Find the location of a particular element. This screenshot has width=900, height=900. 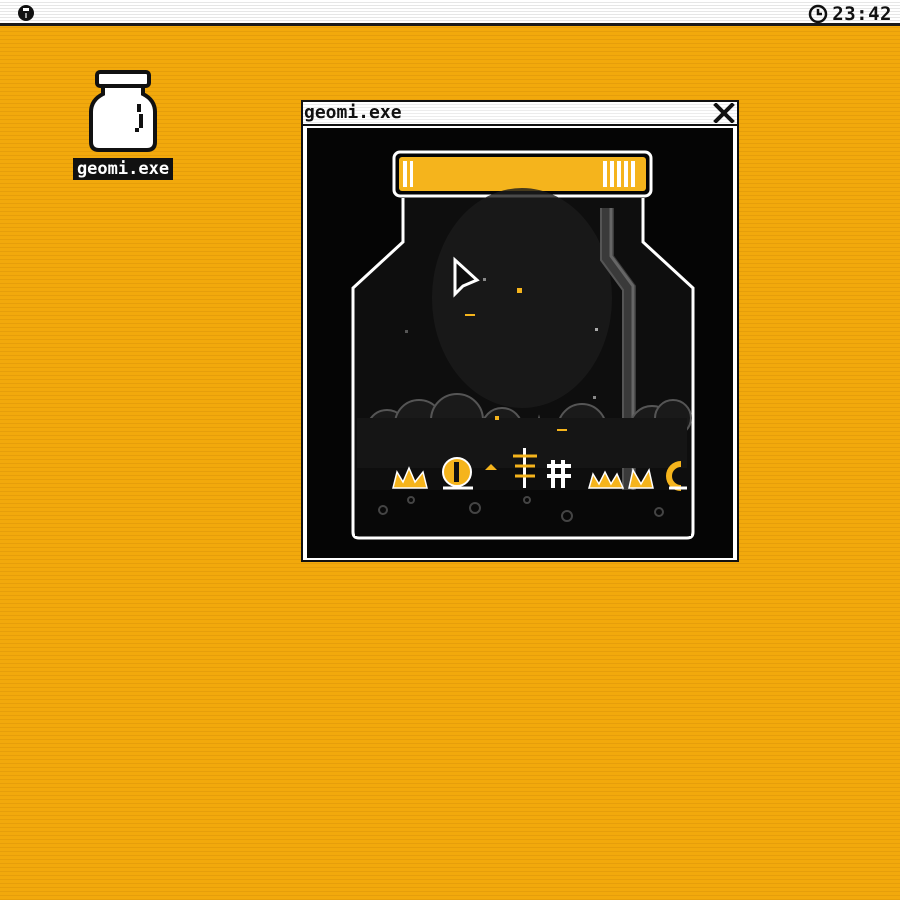

jar-icon is located at coordinates (123, 111).